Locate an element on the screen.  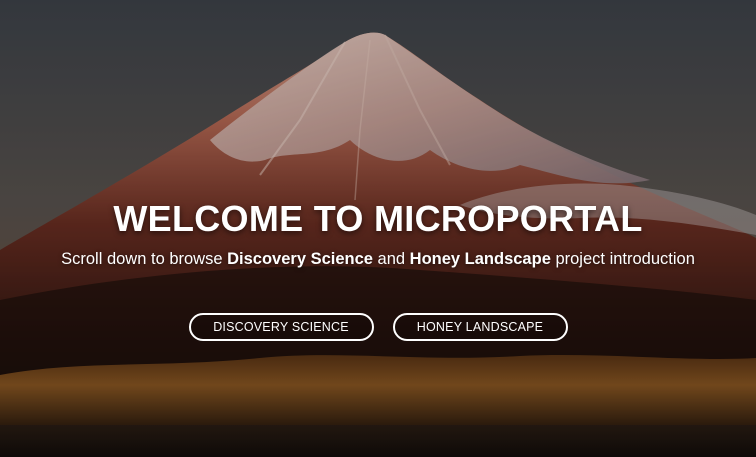
subtitle-joiner: and is located at coordinates (391, 259).